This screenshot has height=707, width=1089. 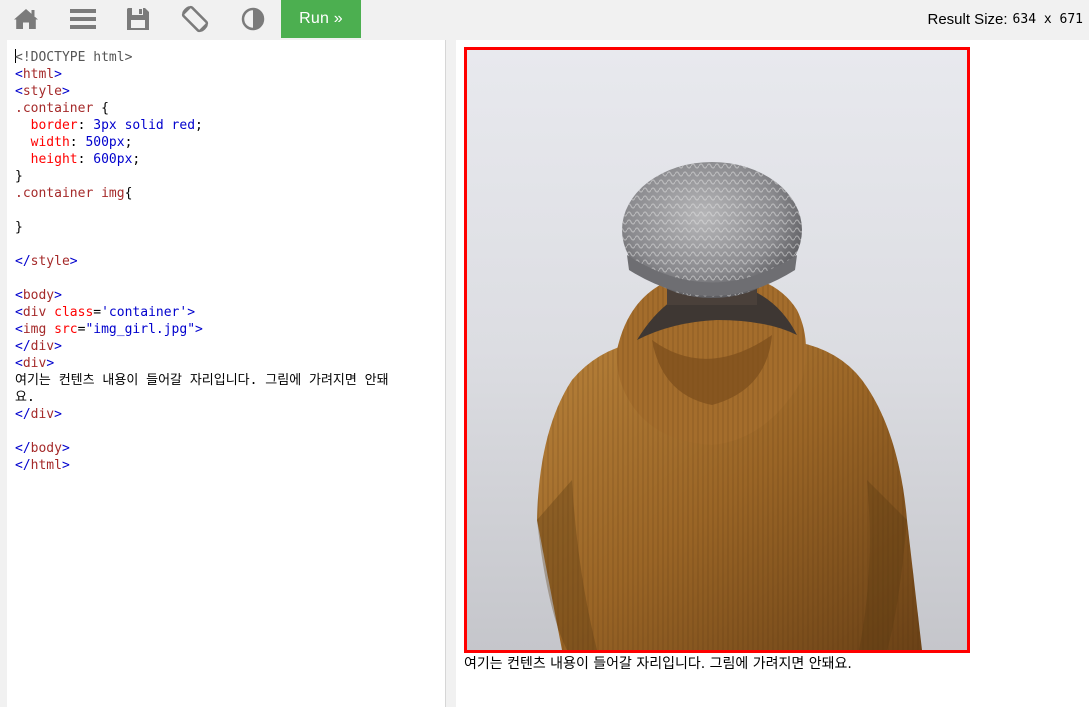 I want to click on code-line: 요., so click(x=25, y=397).